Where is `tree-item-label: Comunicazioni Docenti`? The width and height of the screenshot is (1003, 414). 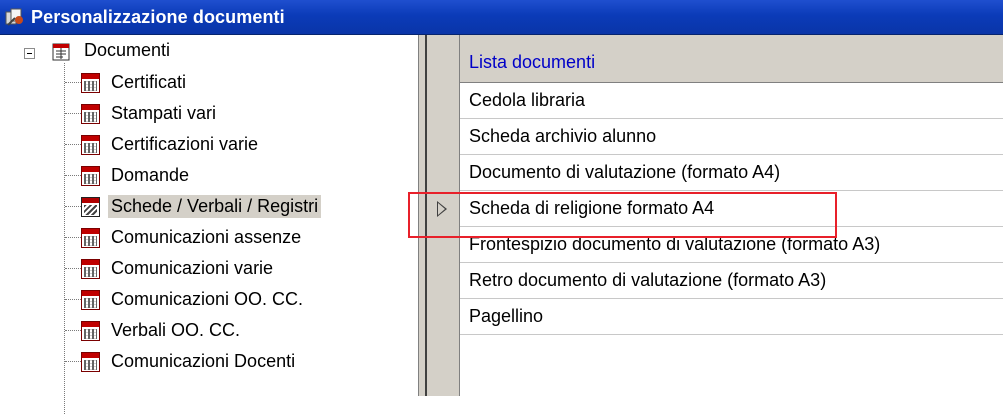 tree-item-label: Comunicazioni Docenti is located at coordinates (203, 361).